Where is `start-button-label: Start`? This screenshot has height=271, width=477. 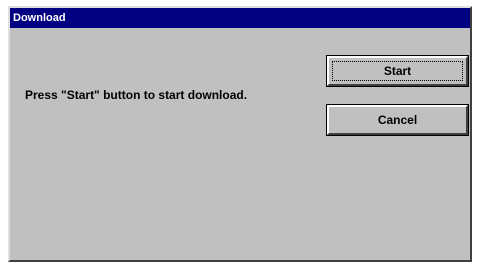
start-button-label: Start is located at coordinates (397, 70).